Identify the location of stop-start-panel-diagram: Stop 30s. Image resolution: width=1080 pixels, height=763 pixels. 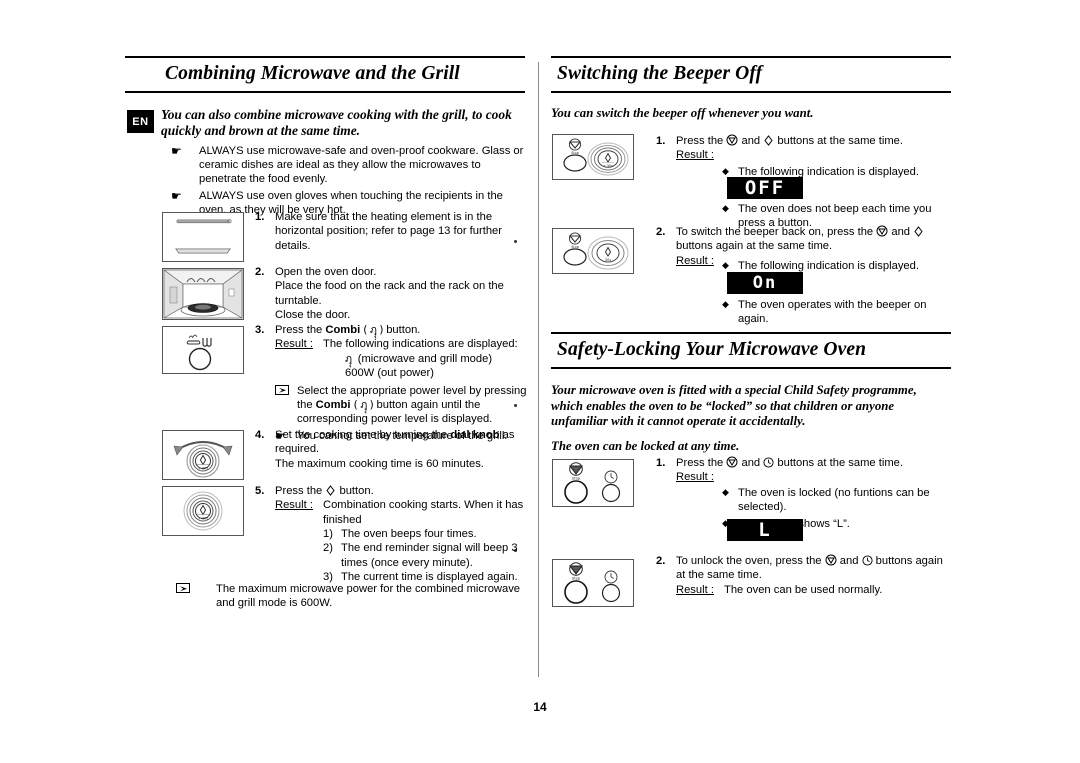
(596, 251).